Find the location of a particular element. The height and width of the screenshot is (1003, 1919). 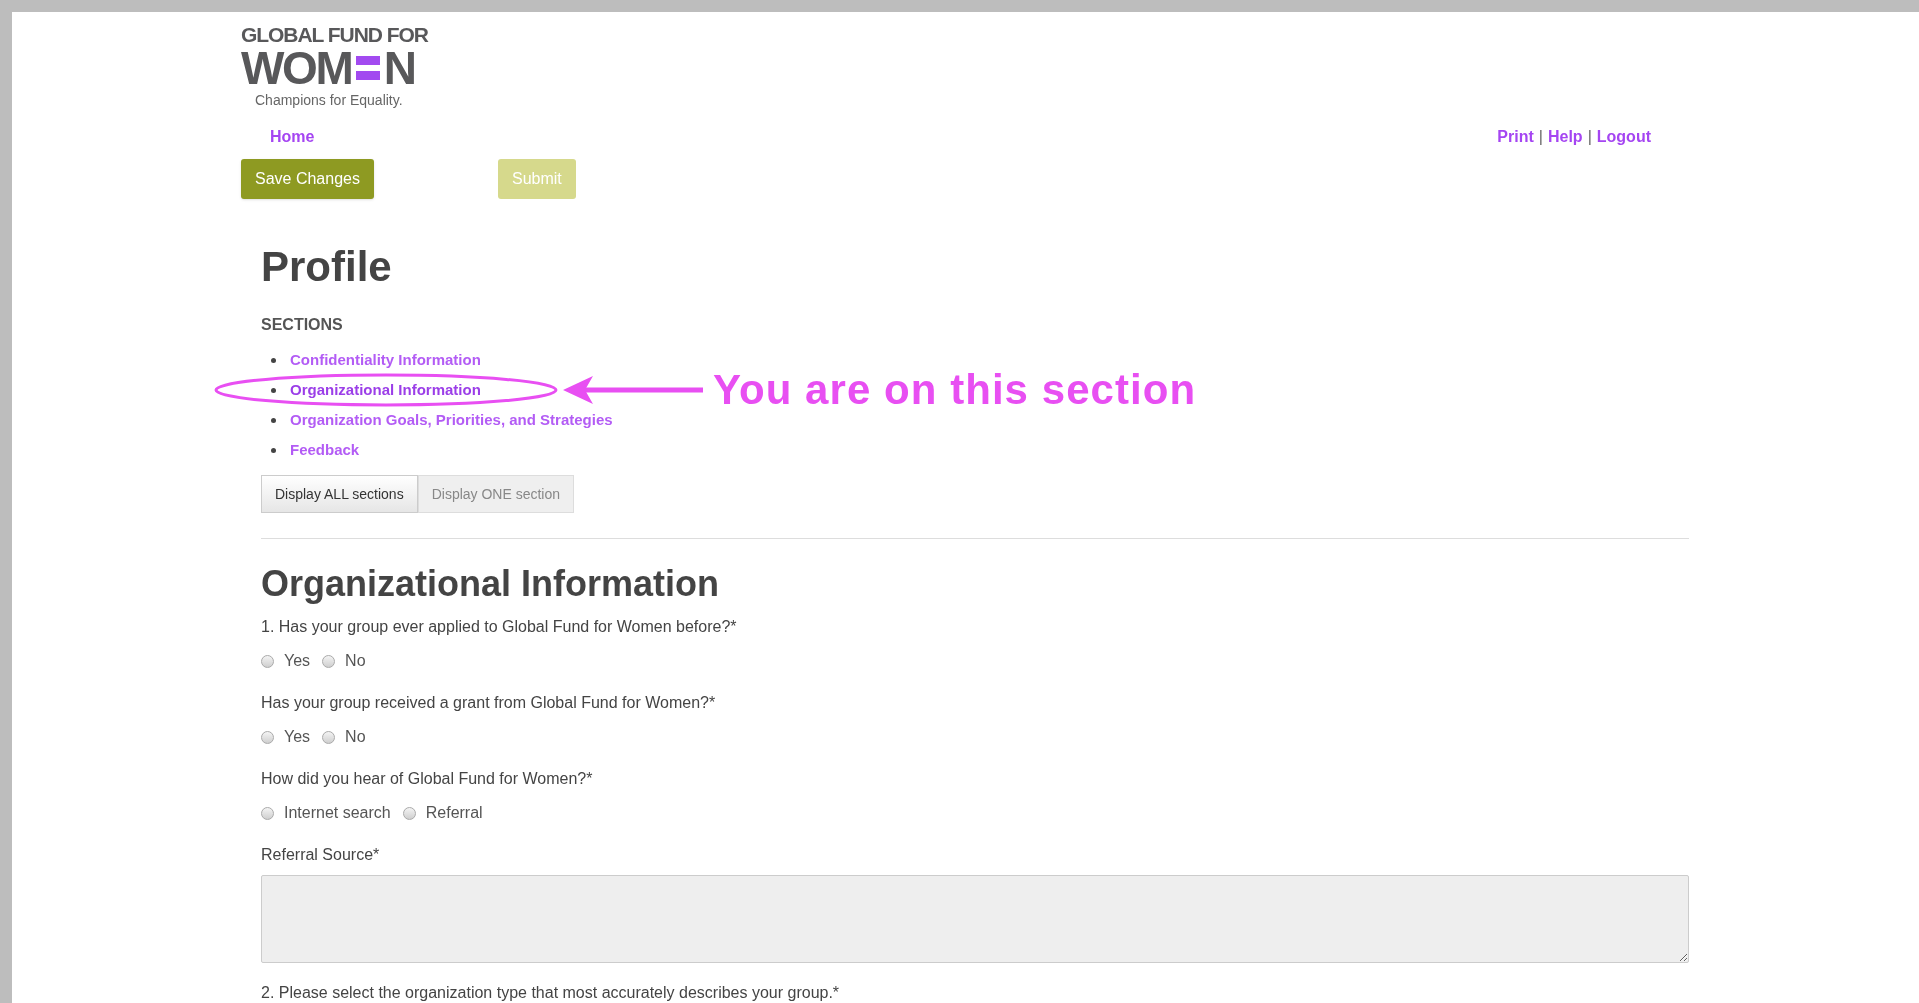

question-label: How did you hear of Global Fund for Women?* is located at coordinates (427, 779).